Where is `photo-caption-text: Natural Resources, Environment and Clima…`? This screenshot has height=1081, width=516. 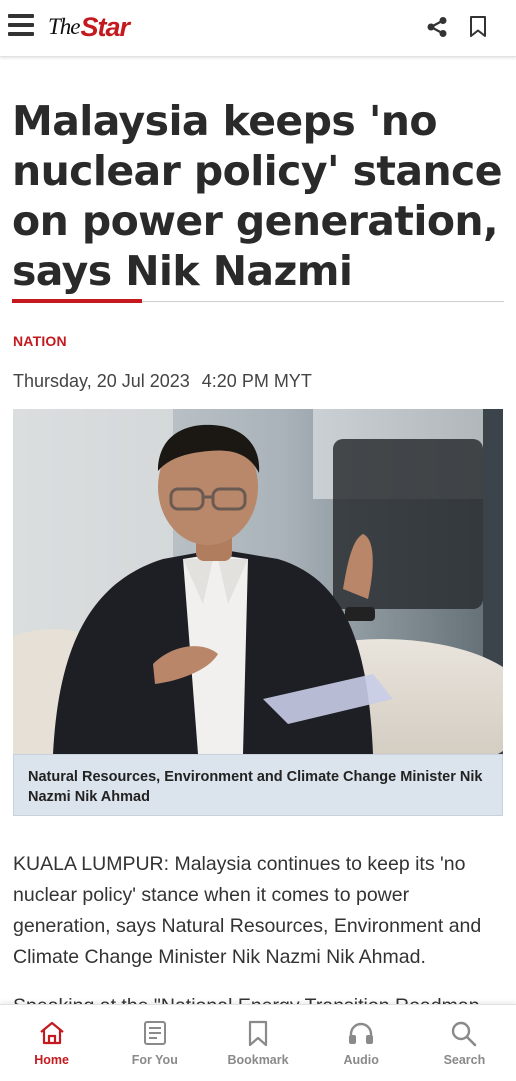 photo-caption-text: Natural Resources, Environment and Clima… is located at coordinates (255, 787).